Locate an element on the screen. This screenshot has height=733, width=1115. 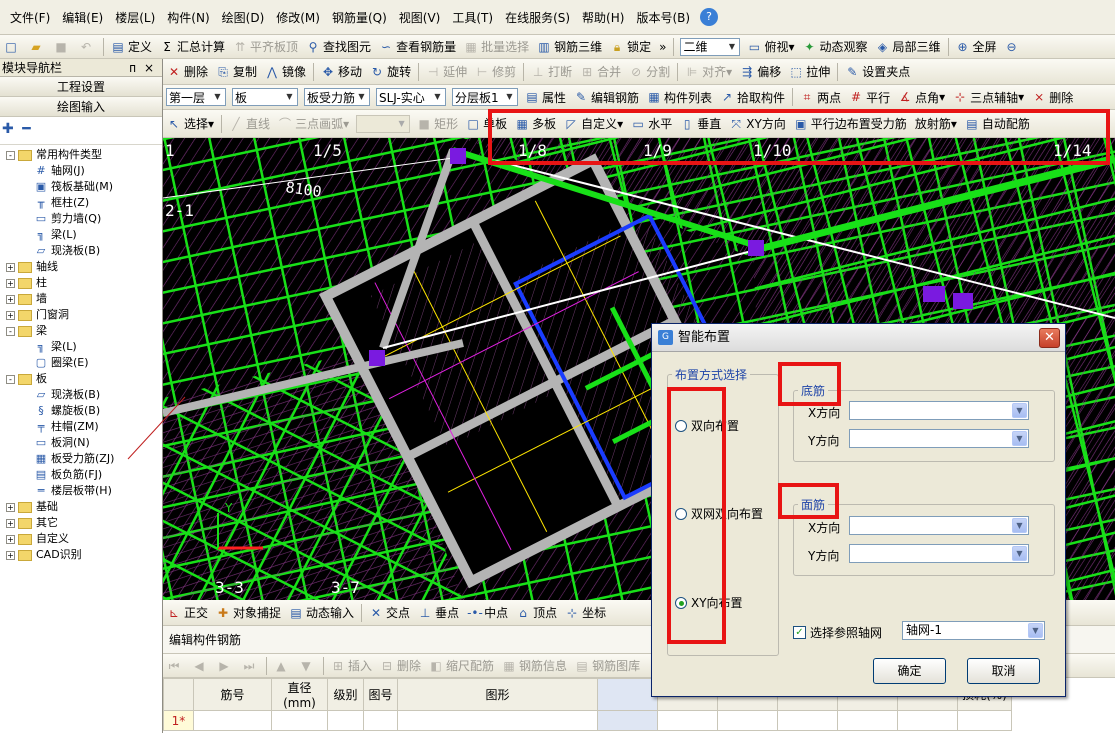
lock-button: 🔒︎ 锁定 is located at coordinates (630, 47).